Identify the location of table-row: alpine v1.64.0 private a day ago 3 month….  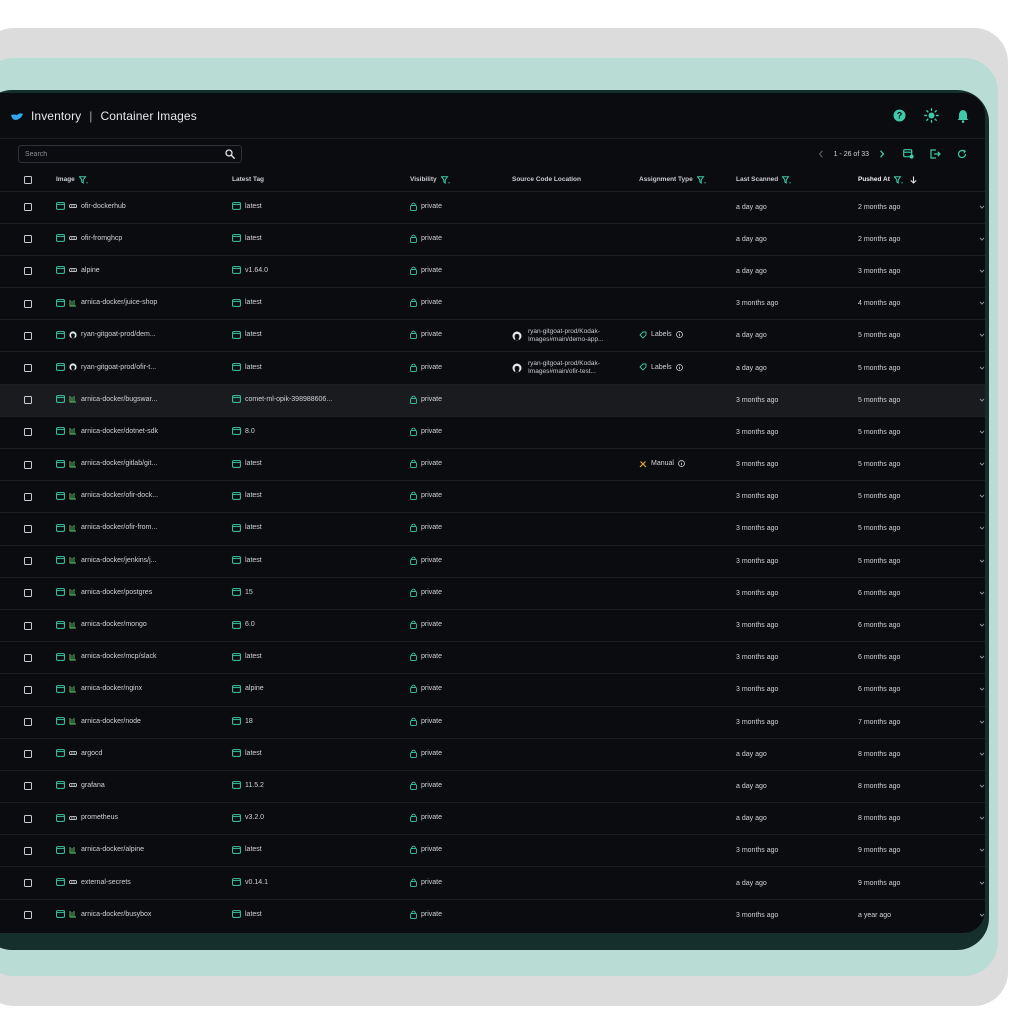
(492, 271).